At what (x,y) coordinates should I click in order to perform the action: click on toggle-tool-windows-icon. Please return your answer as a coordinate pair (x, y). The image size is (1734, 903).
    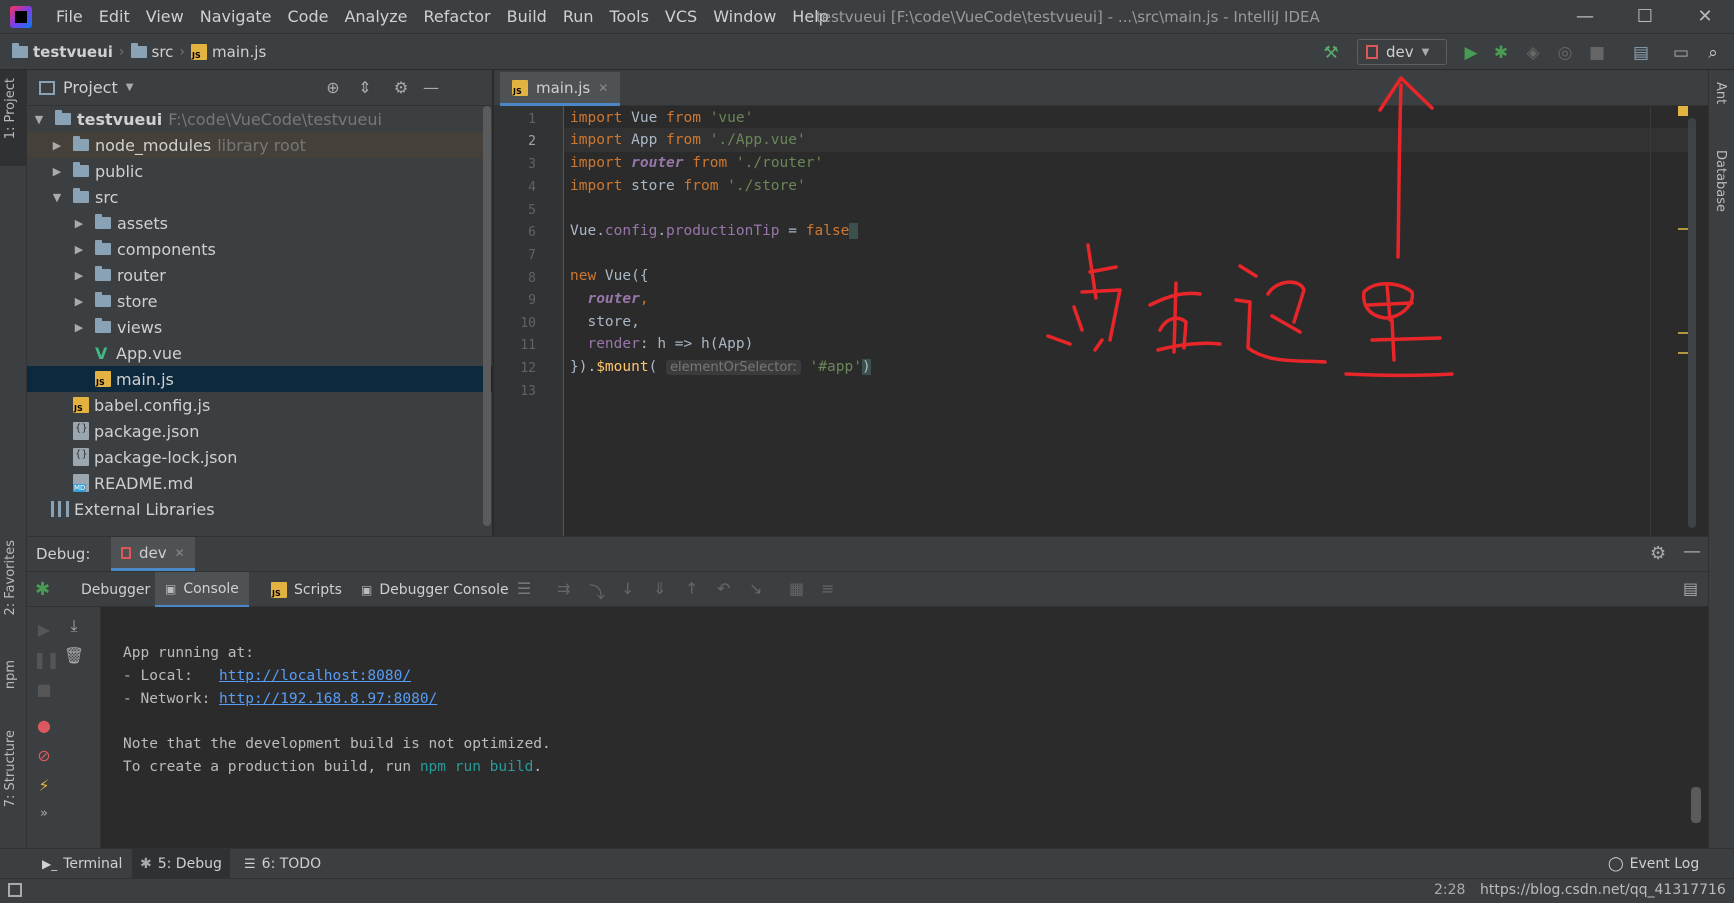
    Looking at the image, I should click on (15, 890).